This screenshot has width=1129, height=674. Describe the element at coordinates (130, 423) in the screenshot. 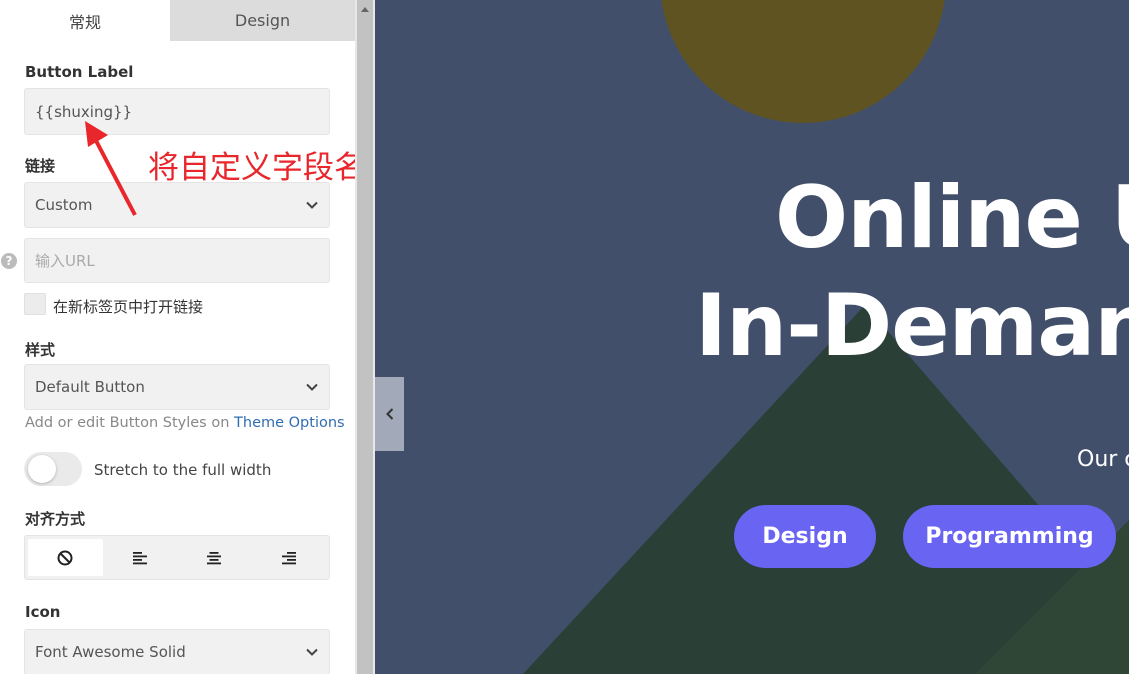

I see `style-hint-text: Add or edit Button Styles on` at that location.